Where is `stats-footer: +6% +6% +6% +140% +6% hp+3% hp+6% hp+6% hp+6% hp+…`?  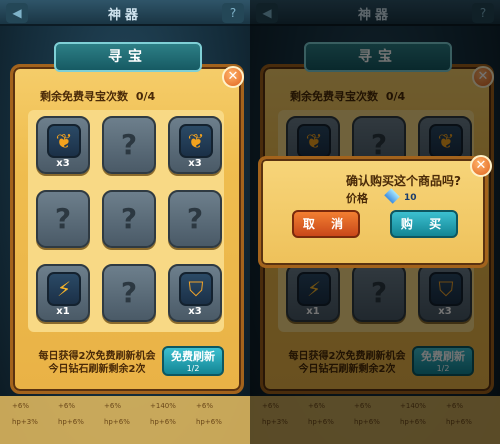
stats-footer: +6% +6% +6% +140% +6% hp+3% hp+6% hp+6% hp+6% hp+… is located at coordinates (125, 420).